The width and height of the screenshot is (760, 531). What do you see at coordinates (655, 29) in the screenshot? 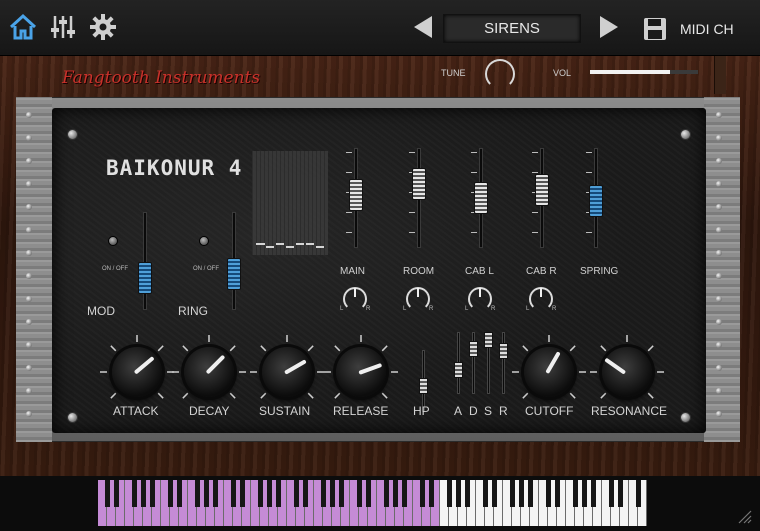
I see `floppy-disk-icon` at bounding box center [655, 29].